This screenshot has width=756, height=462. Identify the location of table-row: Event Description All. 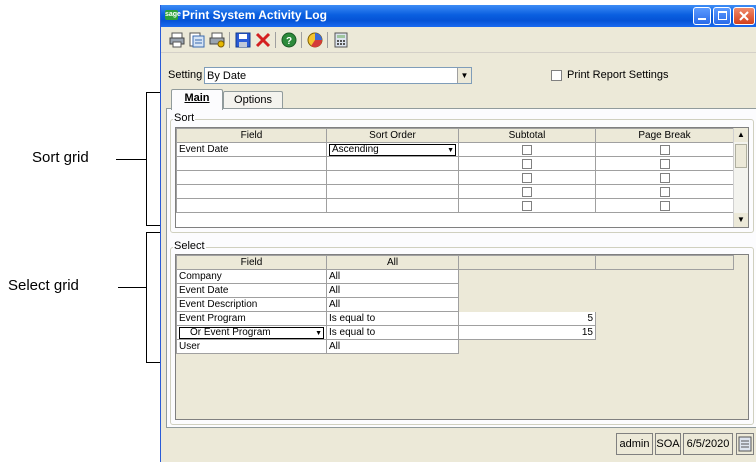
(455, 304).